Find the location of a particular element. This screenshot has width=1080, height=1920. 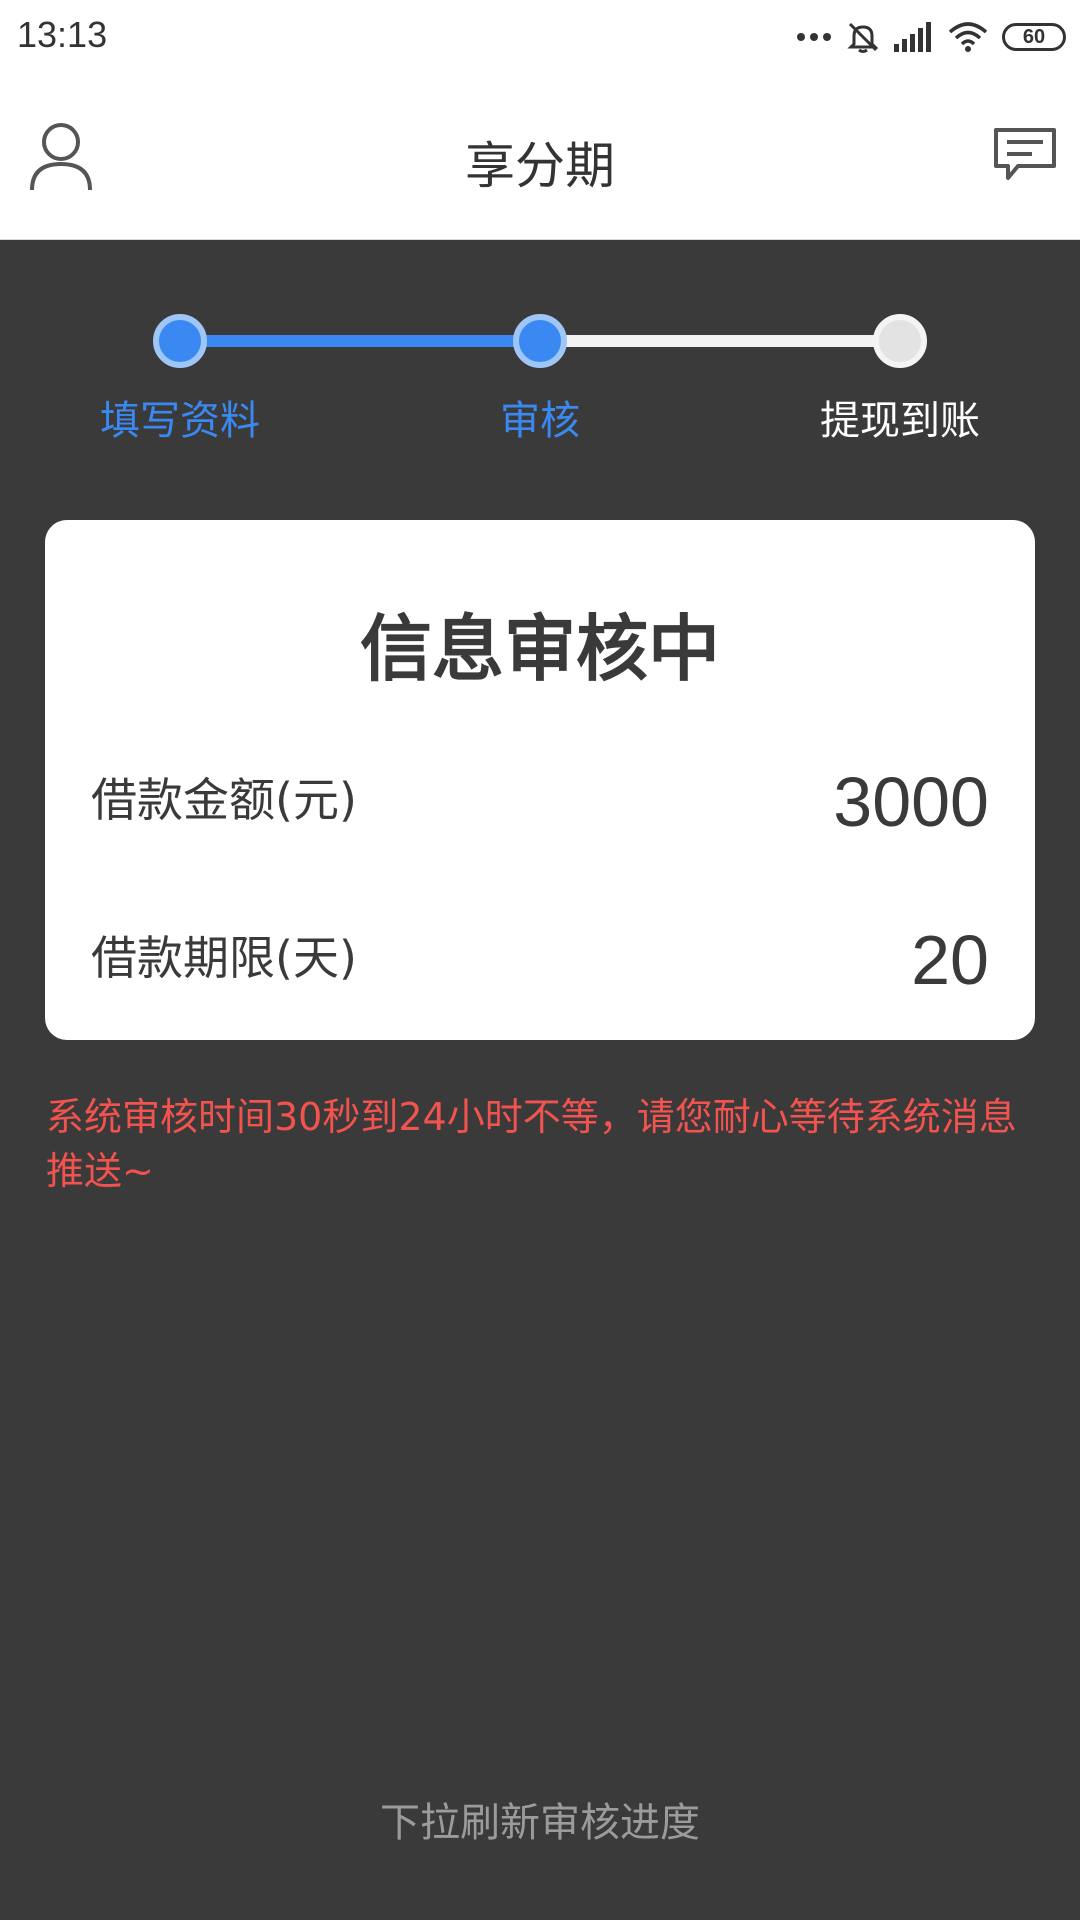

step-label-withdraw: 提现到账 is located at coordinates (900, 421).